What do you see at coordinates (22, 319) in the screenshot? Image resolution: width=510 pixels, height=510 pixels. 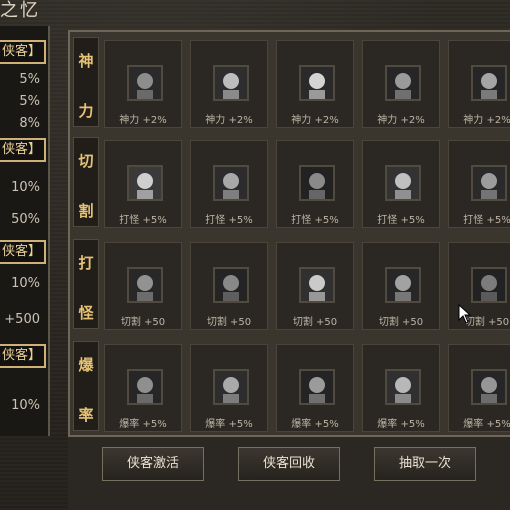 I see `attribute-value: +500` at bounding box center [22, 319].